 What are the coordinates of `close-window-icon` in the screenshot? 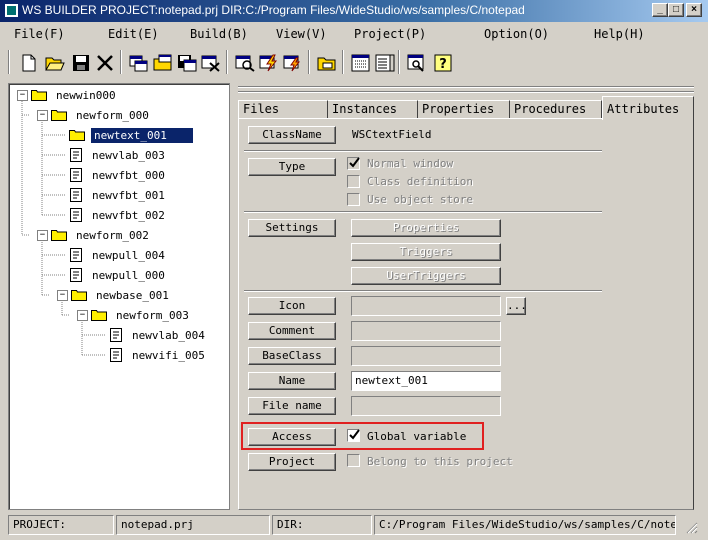 It's located at (211, 63).